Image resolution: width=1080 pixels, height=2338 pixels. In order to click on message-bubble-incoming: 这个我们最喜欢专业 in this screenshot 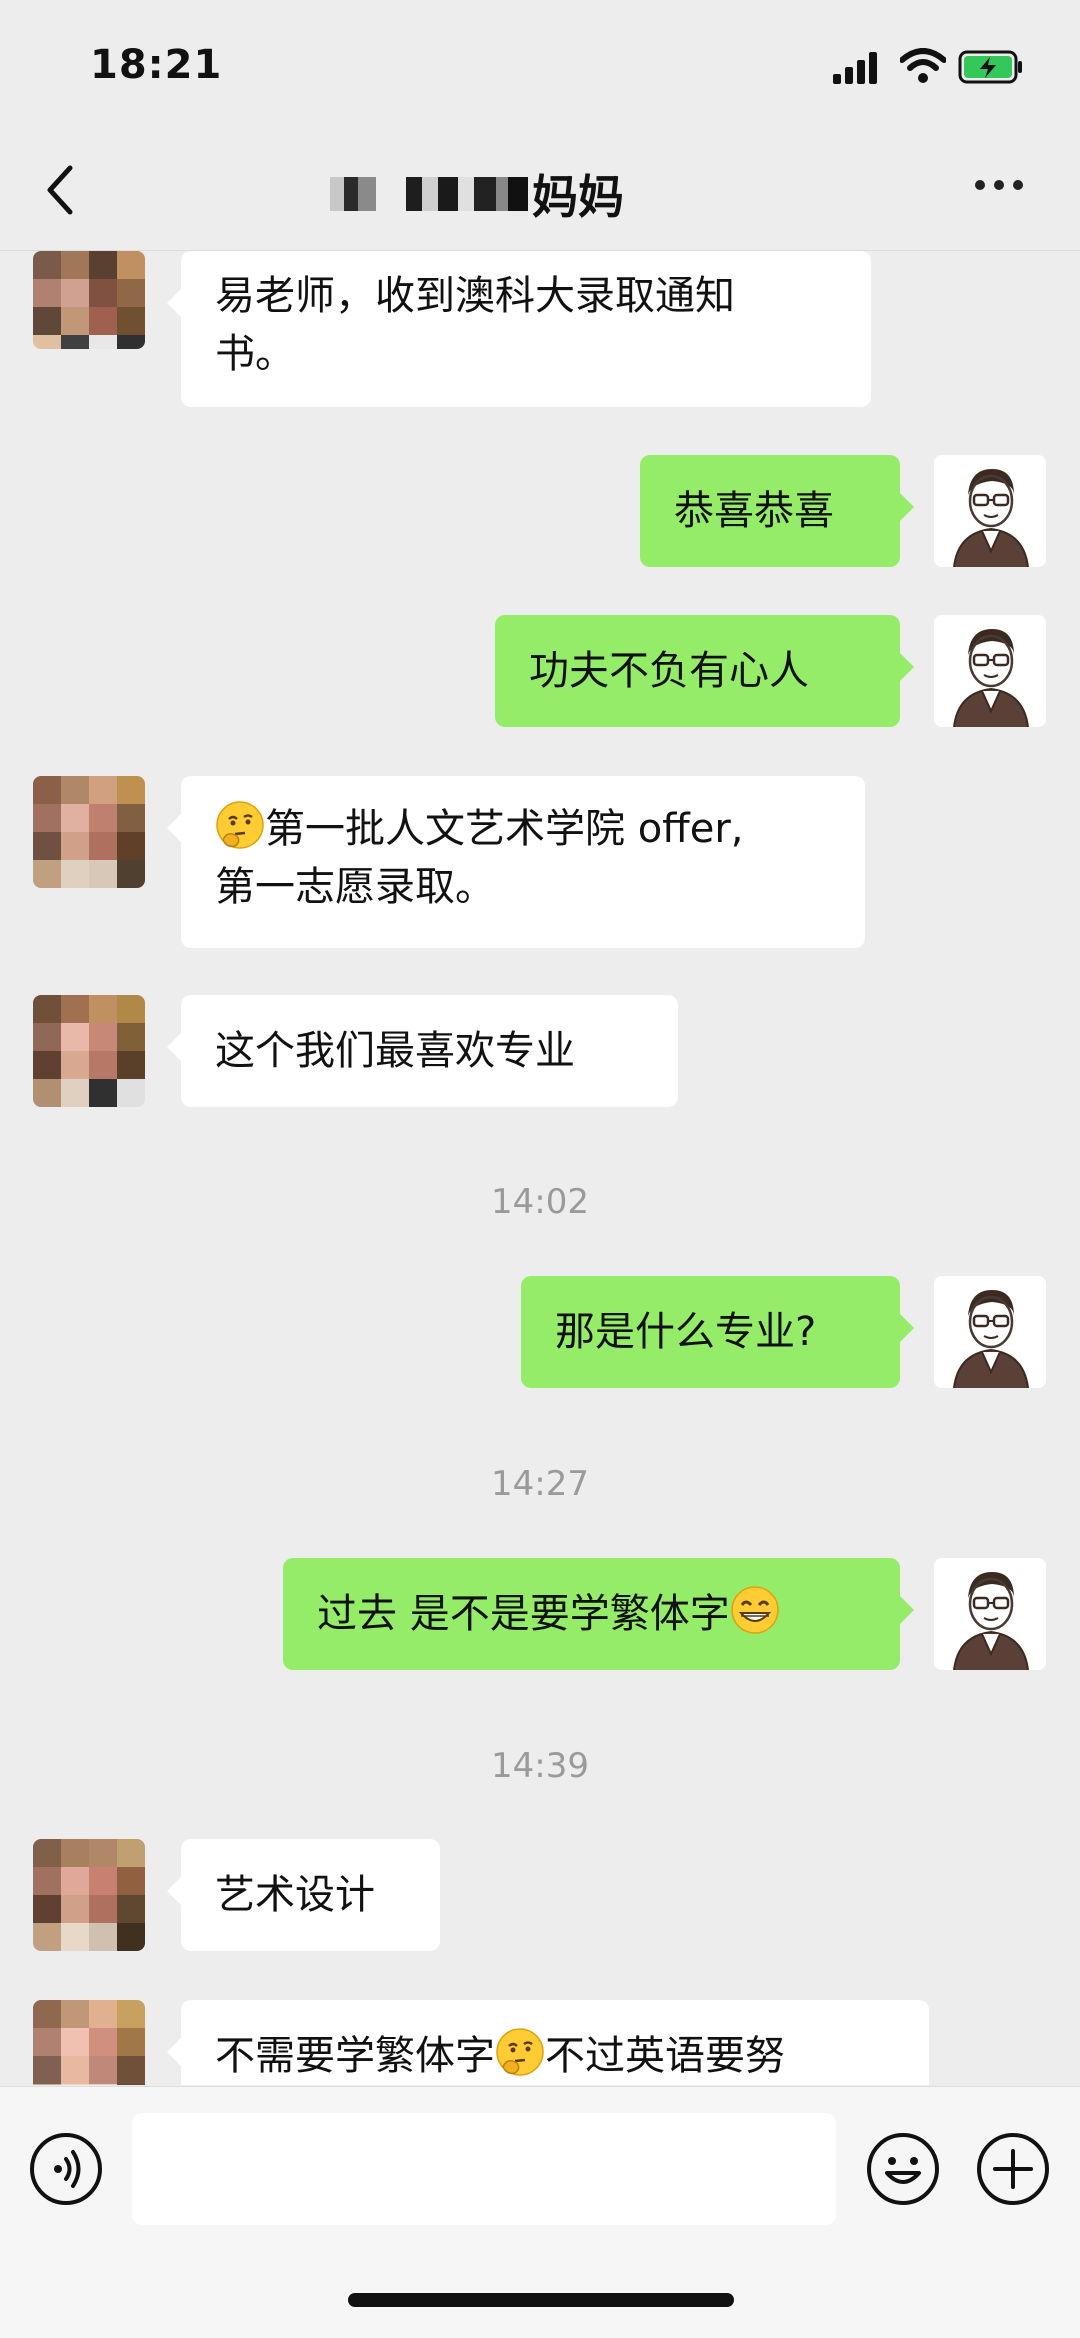, I will do `click(422, 1051)`.